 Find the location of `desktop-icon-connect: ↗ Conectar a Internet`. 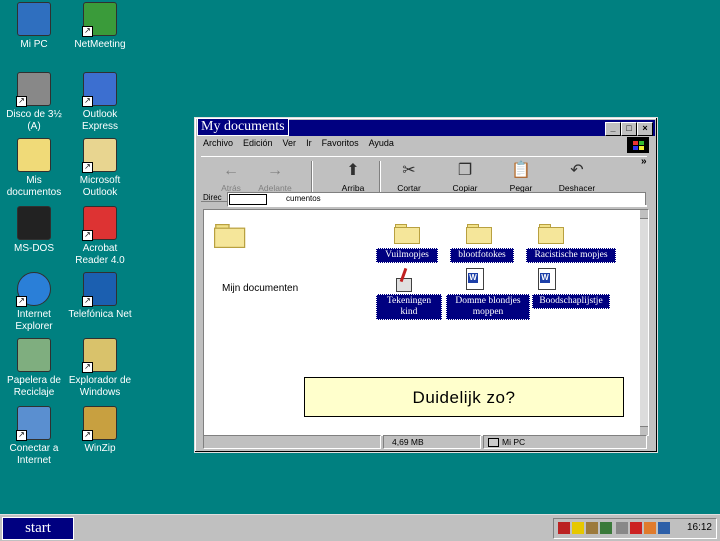

desktop-icon-connect: ↗ Conectar a Internet is located at coordinates (34, 436).